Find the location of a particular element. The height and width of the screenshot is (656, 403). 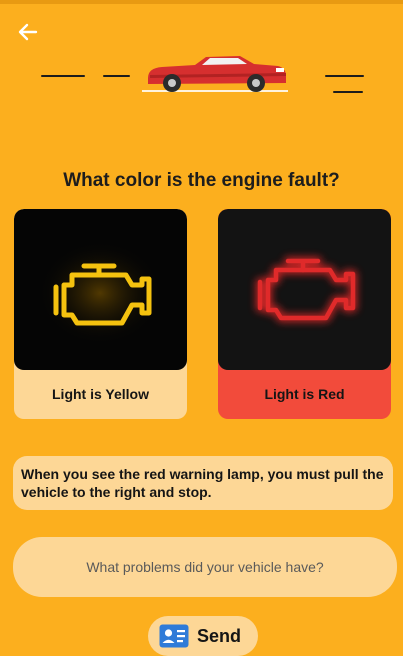

option-yellow-light: Light is Yellow is located at coordinates (100, 314).